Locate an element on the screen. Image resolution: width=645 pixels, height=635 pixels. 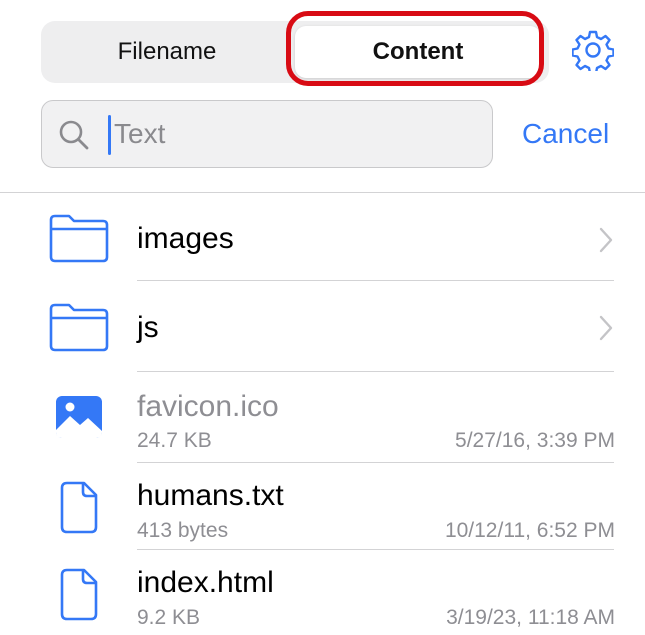
search-mode-segmented-control: Filename Content is located at coordinates (295, 52).